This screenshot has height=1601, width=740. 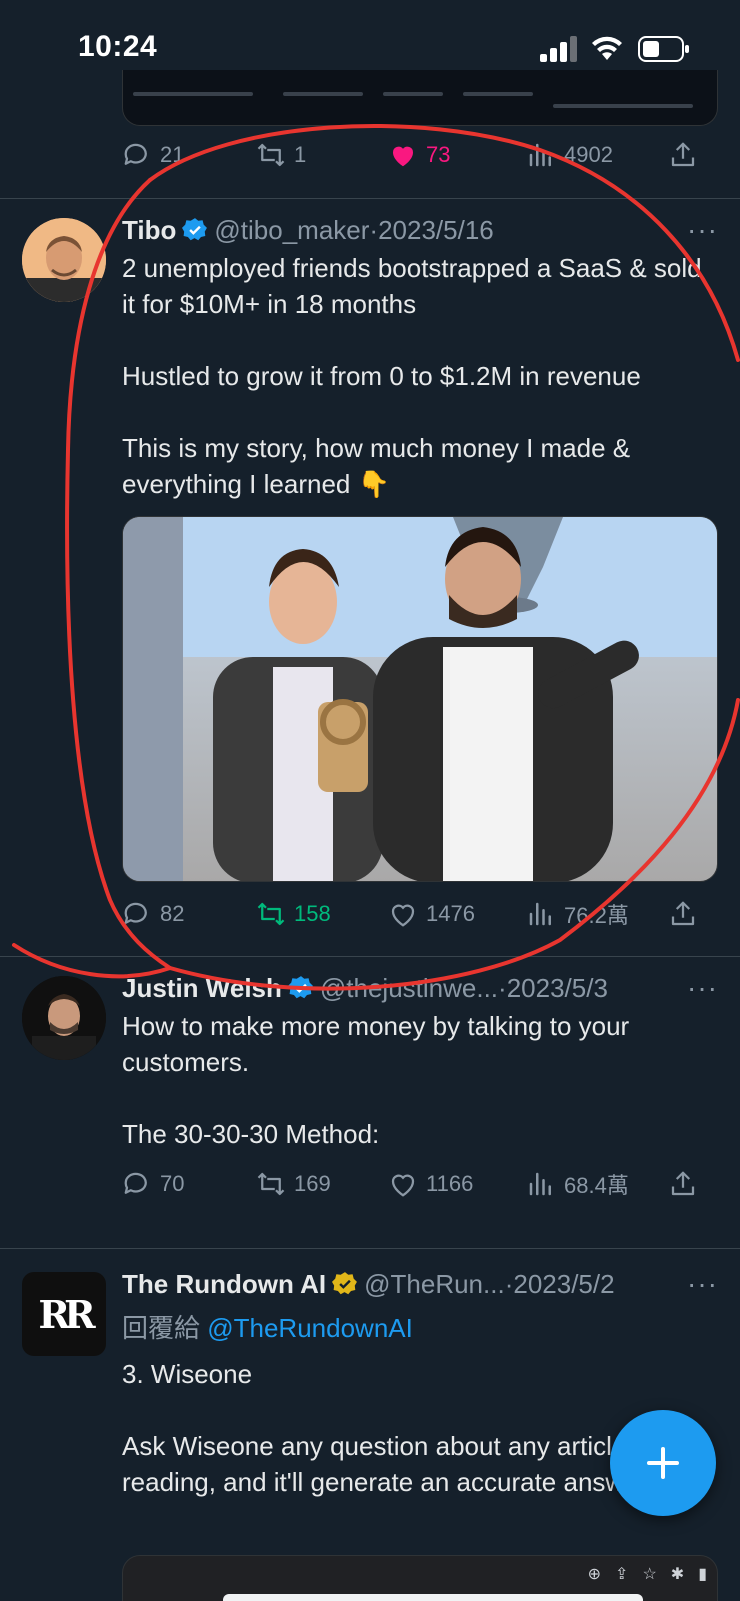 I want to click on tibo-avatar-photo, so click(x=64, y=260).